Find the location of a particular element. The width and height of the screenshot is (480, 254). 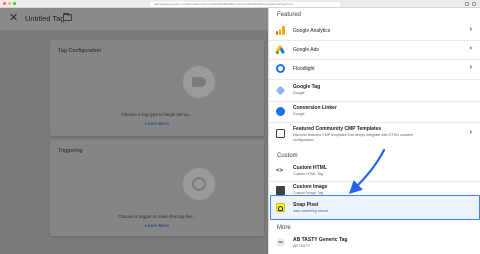

tag-type-vendor: AB TASTY is located at coordinates (302, 246).